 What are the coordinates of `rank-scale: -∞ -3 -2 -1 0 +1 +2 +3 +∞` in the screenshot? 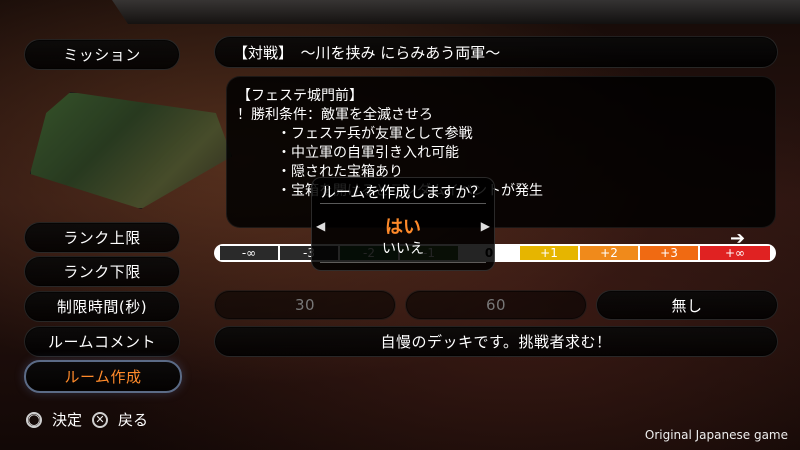 It's located at (495, 253).